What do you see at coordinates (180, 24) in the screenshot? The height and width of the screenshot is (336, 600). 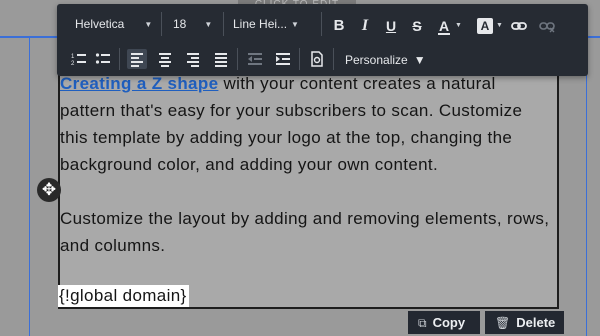 I see `font-size-value: 18` at bounding box center [180, 24].